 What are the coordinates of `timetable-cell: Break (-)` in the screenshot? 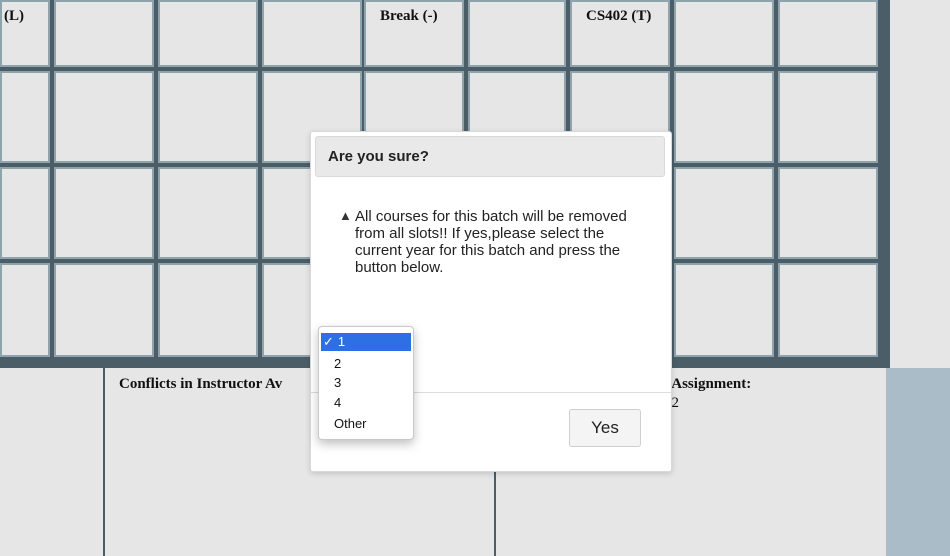 It's located at (414, 33).